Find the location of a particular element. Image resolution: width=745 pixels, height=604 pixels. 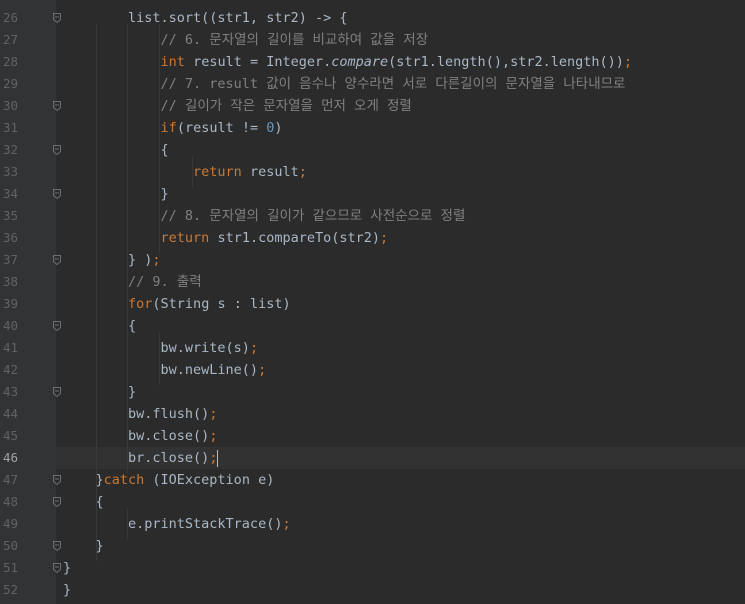

line-number: 42 is located at coordinates (9, 370).